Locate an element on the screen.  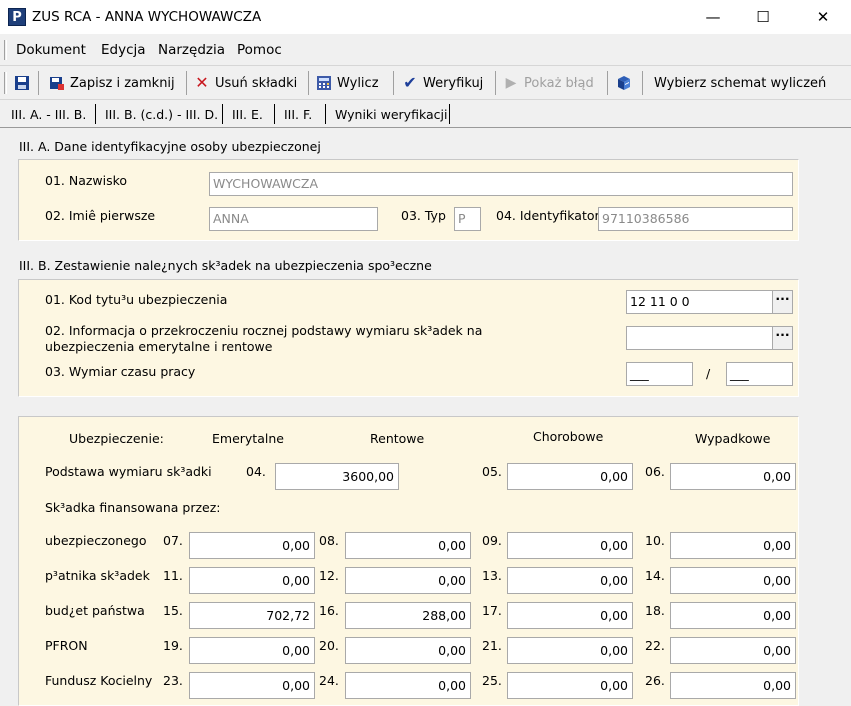
minimize-button: — is located at coordinates (713, 17).